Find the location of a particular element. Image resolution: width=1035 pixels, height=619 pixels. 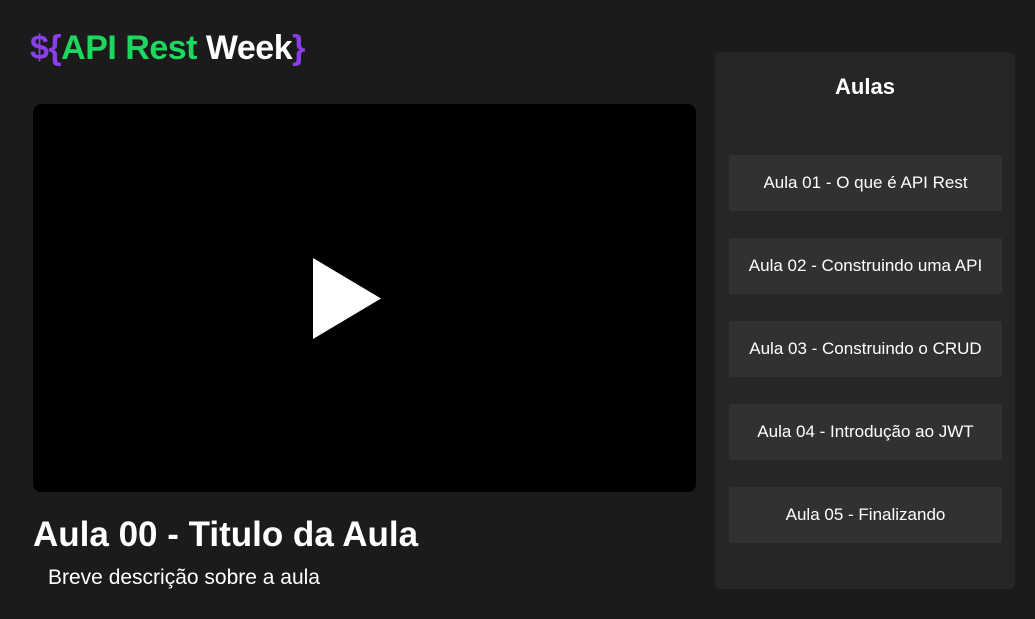

sidebar-title: Aulas is located at coordinates (865, 86).